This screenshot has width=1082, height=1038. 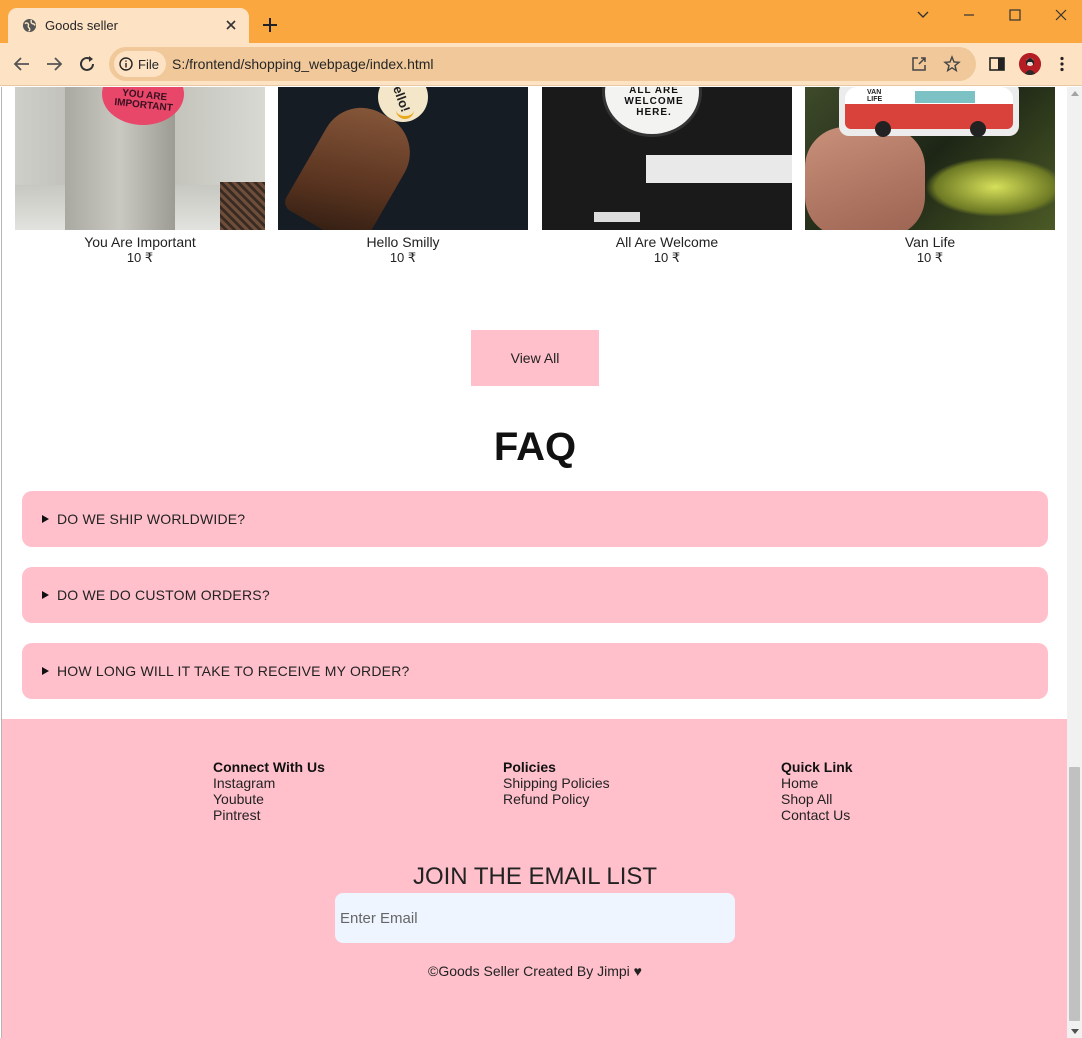 I want to click on url-text: S:/frontend/shopping_webpage/index.html, so click(x=303, y=64).